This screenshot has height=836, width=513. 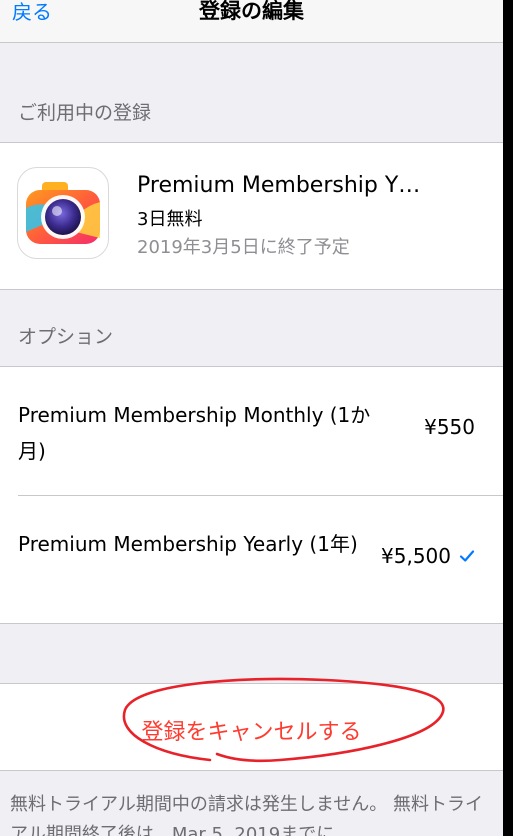 I want to click on subscription-trial: 3日無料, so click(x=170, y=219).